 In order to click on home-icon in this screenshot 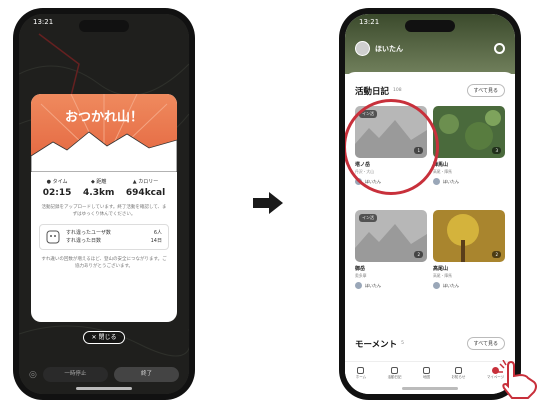, I will do `click(361, 370)`.